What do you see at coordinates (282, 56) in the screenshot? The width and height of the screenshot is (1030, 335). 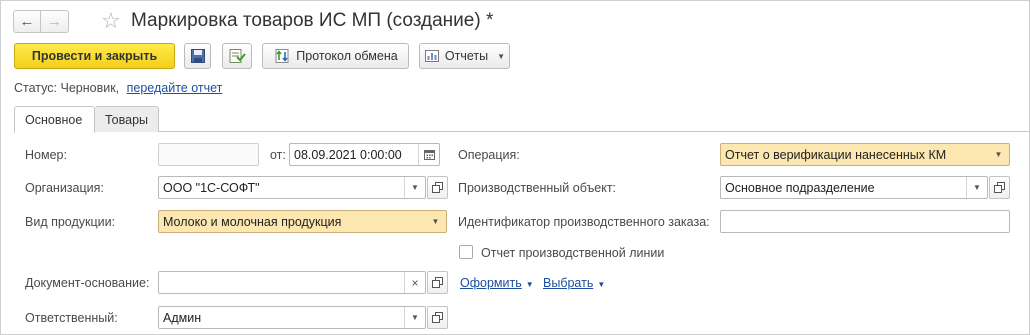 I see `exchange-log-icon` at bounding box center [282, 56].